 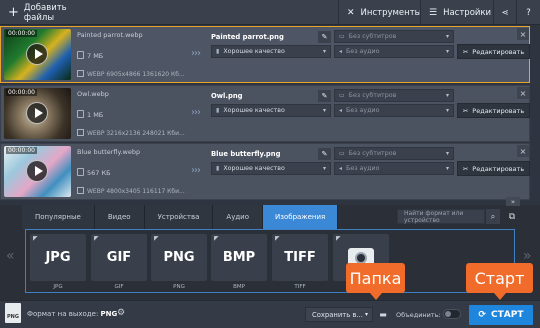 I want to click on output-name: Blue butterfly.png ✎, so click(x=271, y=154).